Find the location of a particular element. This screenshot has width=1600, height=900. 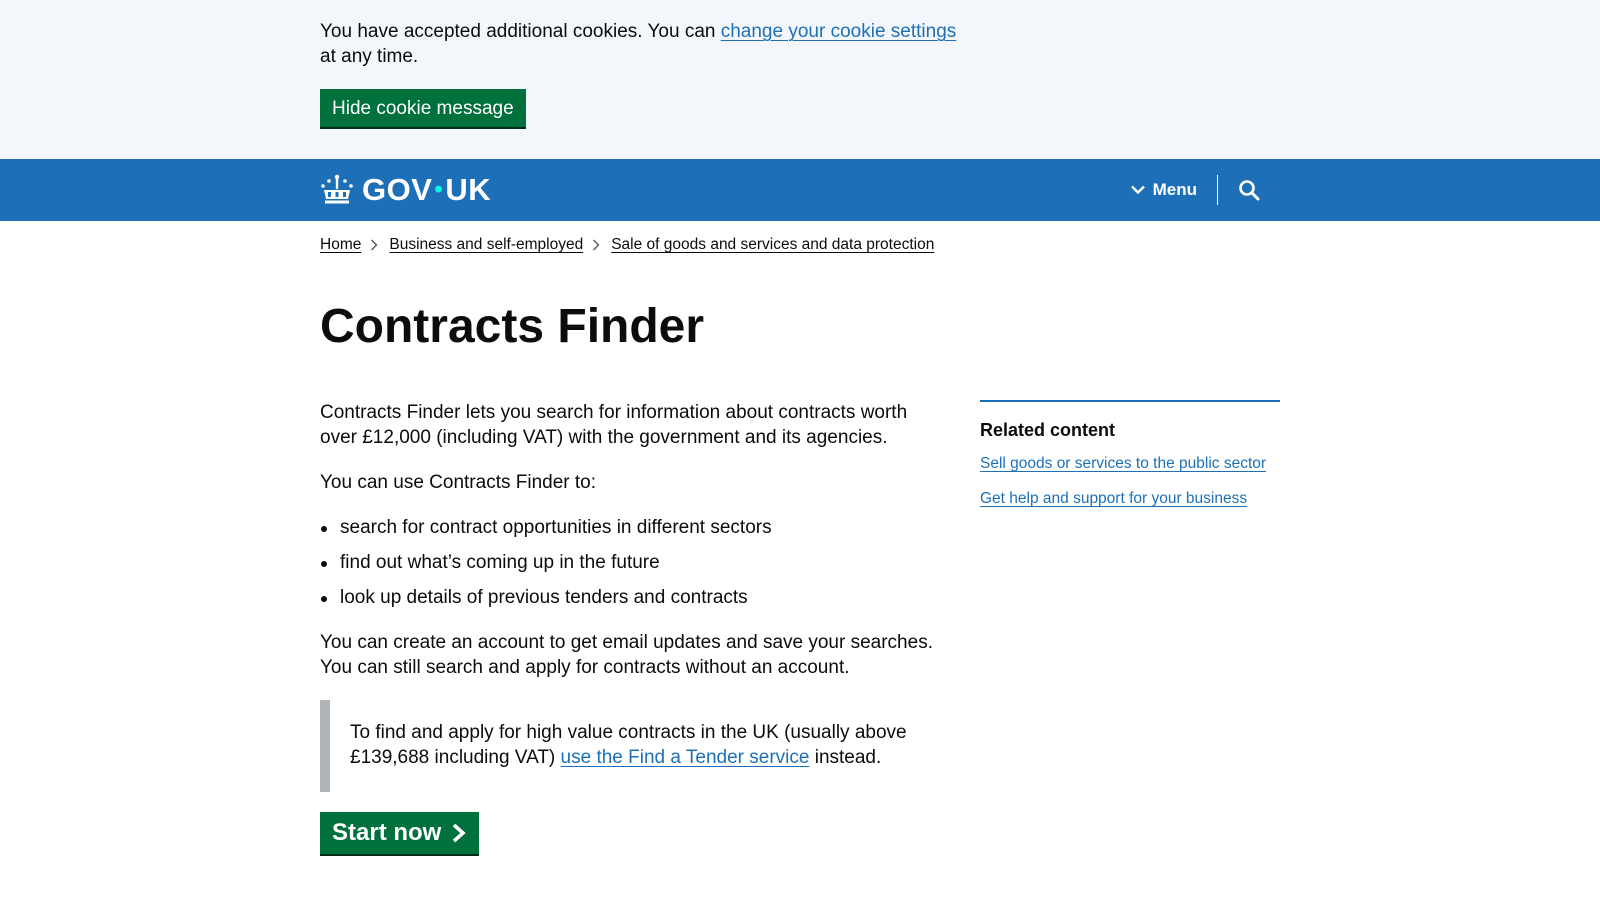

logo-text-gov: GOV is located at coordinates (397, 189).